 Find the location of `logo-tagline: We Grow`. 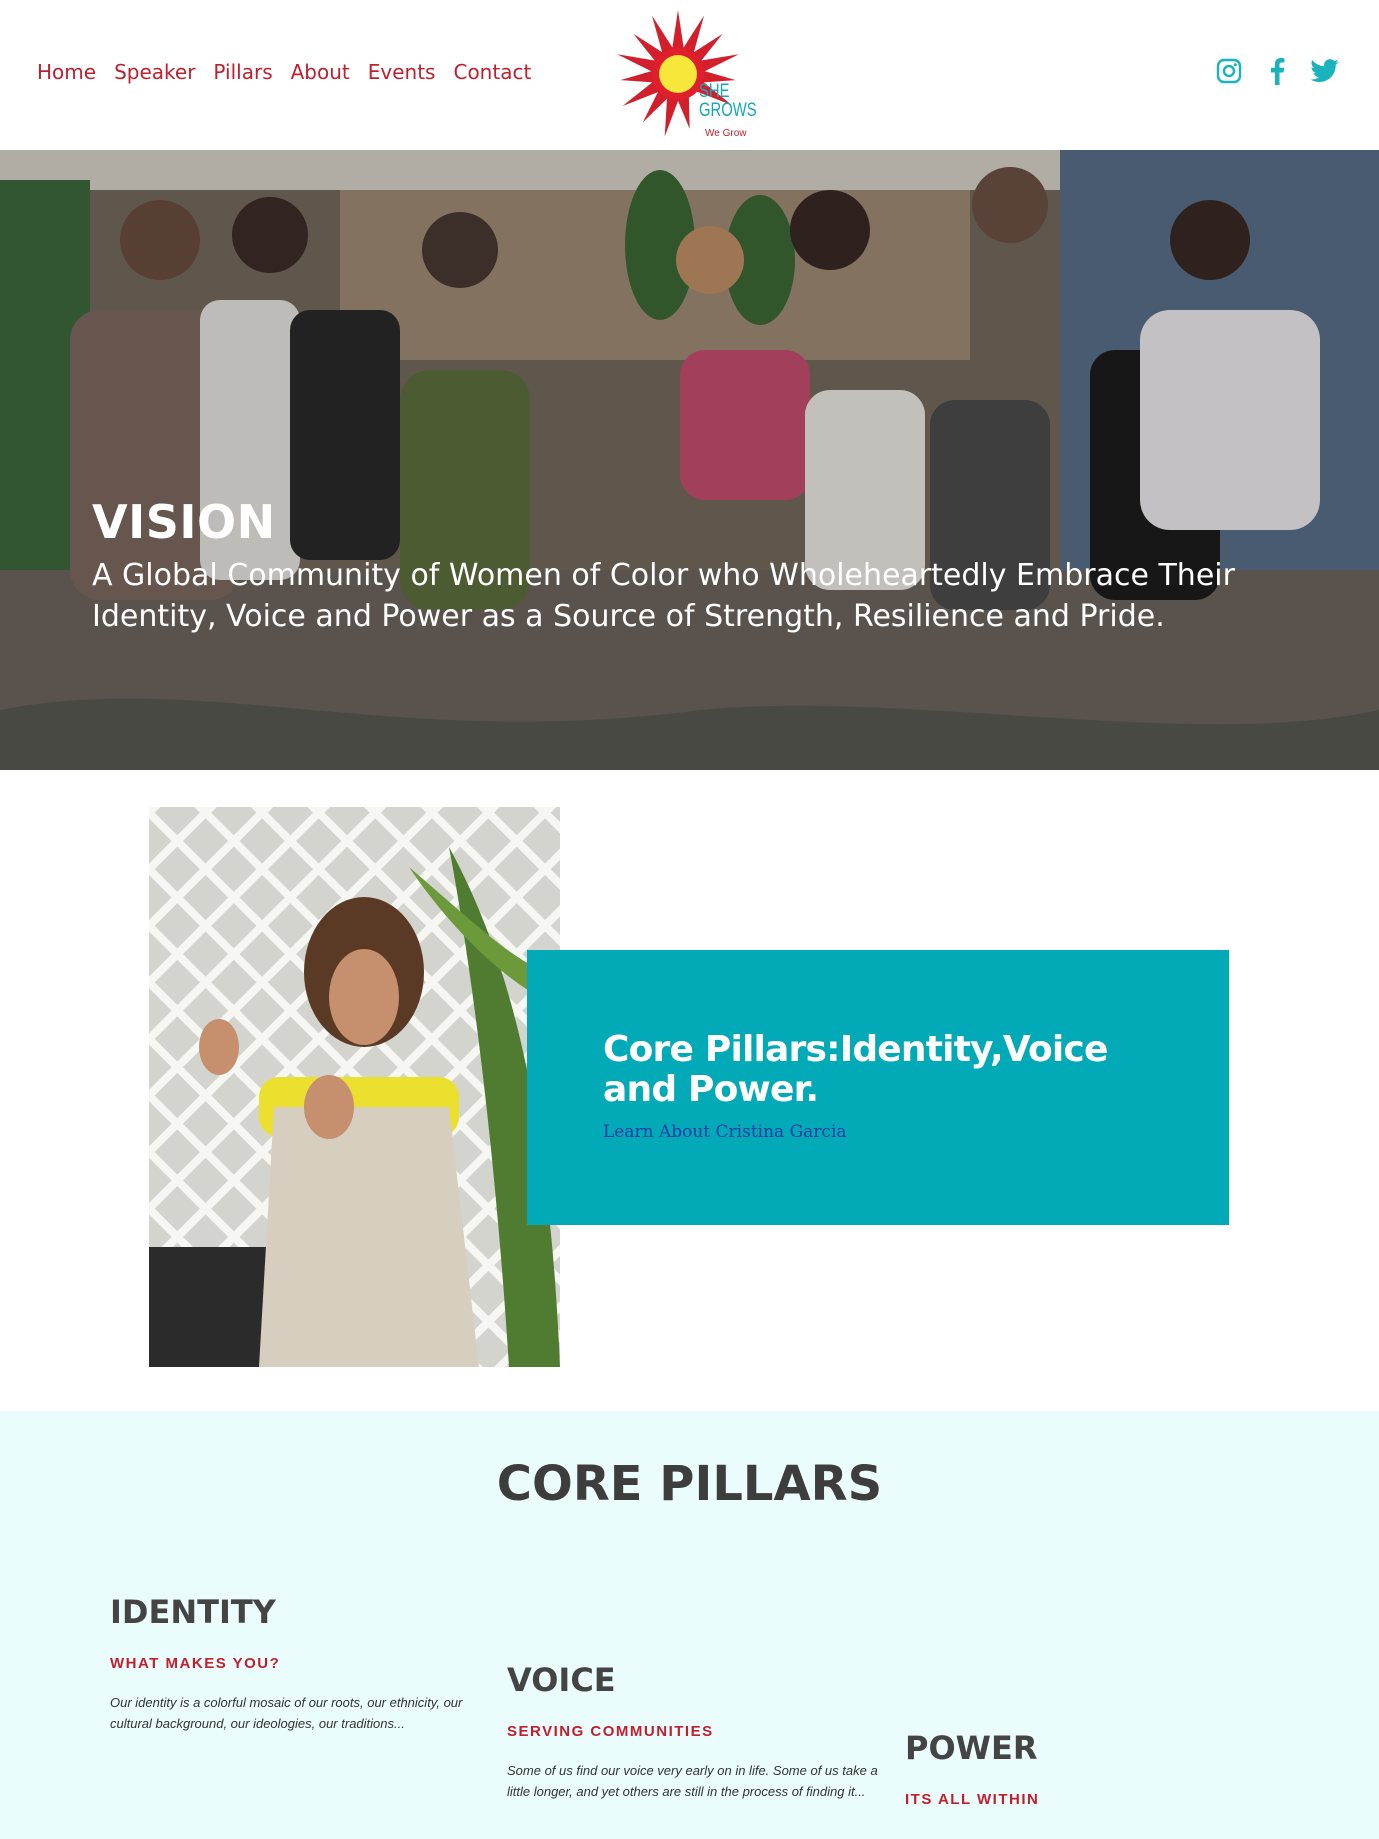

logo-tagline: We Grow is located at coordinates (726, 133).